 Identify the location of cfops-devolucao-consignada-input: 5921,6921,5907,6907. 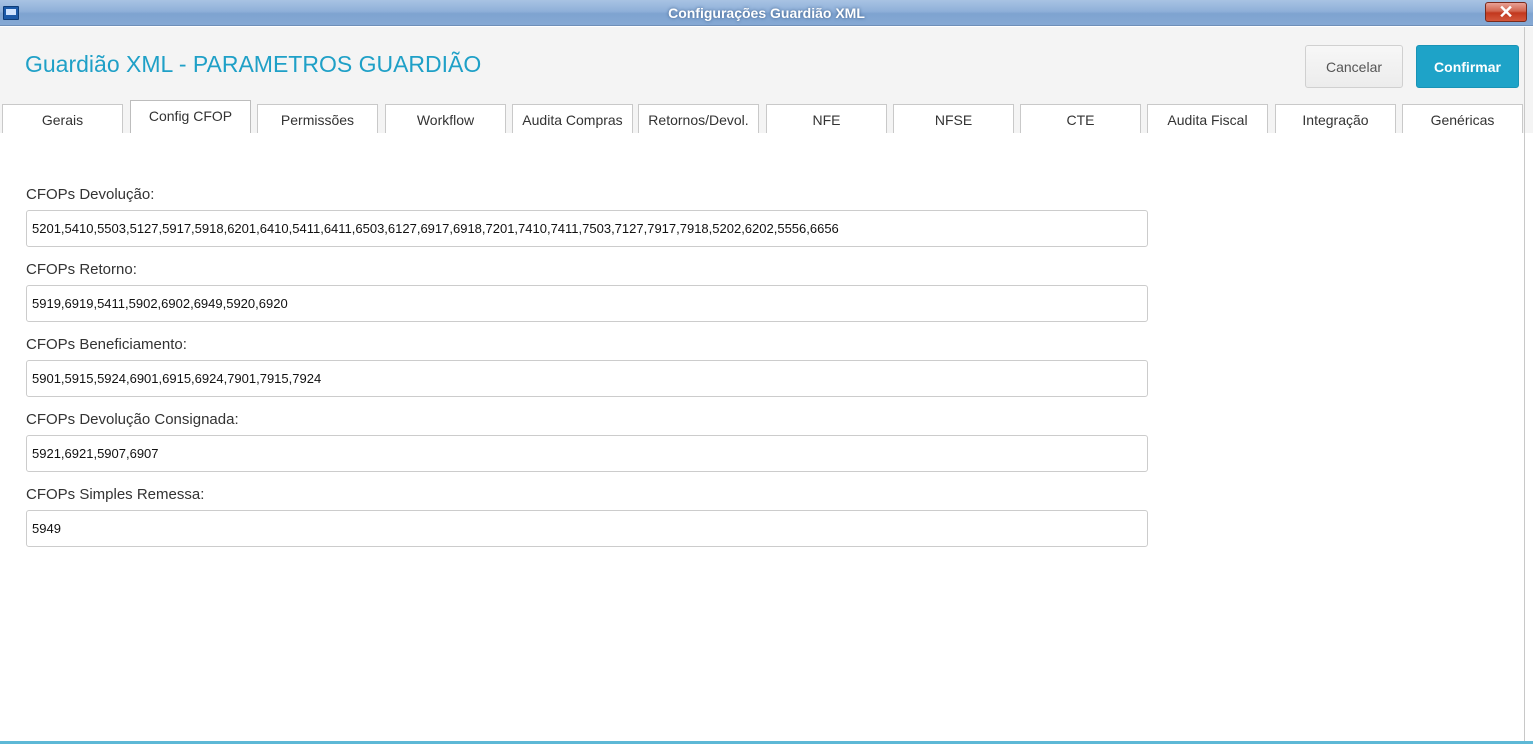
(587, 453).